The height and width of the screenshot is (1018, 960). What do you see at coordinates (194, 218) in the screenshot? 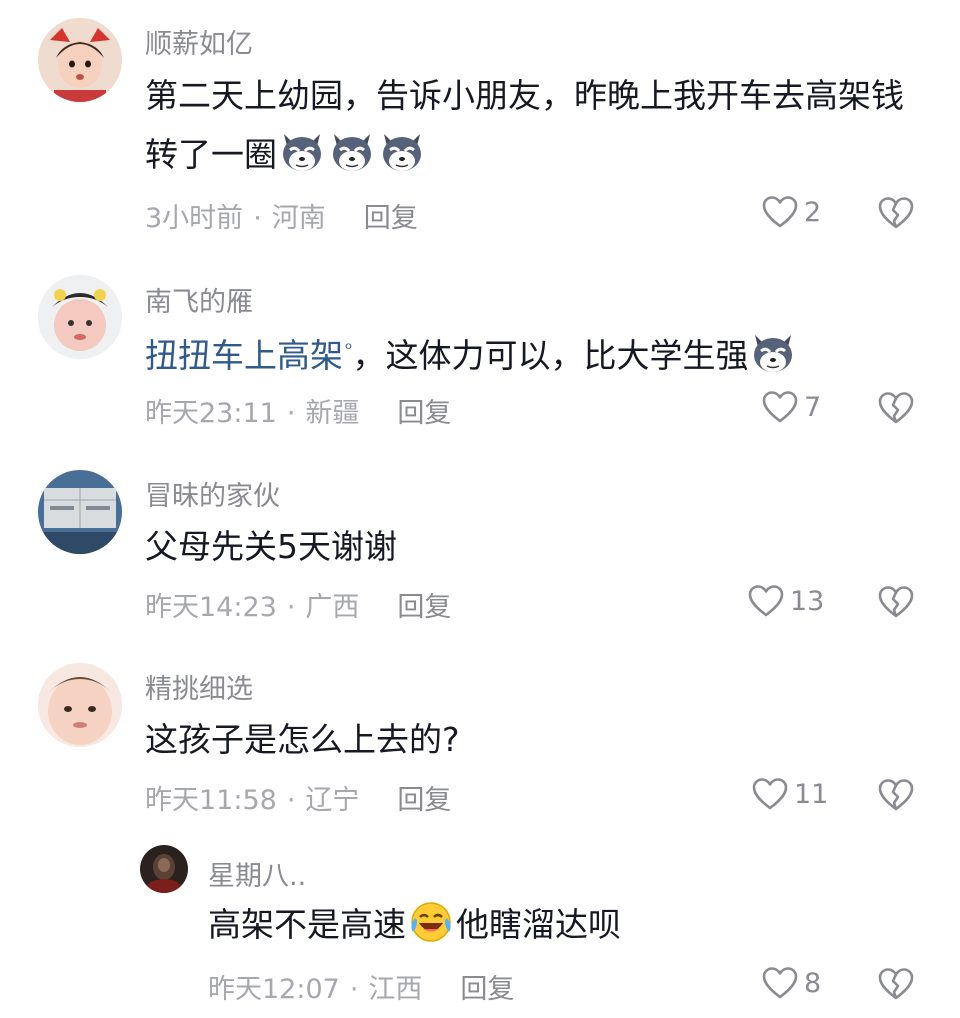
I see `timestamp: 3小时前` at bounding box center [194, 218].